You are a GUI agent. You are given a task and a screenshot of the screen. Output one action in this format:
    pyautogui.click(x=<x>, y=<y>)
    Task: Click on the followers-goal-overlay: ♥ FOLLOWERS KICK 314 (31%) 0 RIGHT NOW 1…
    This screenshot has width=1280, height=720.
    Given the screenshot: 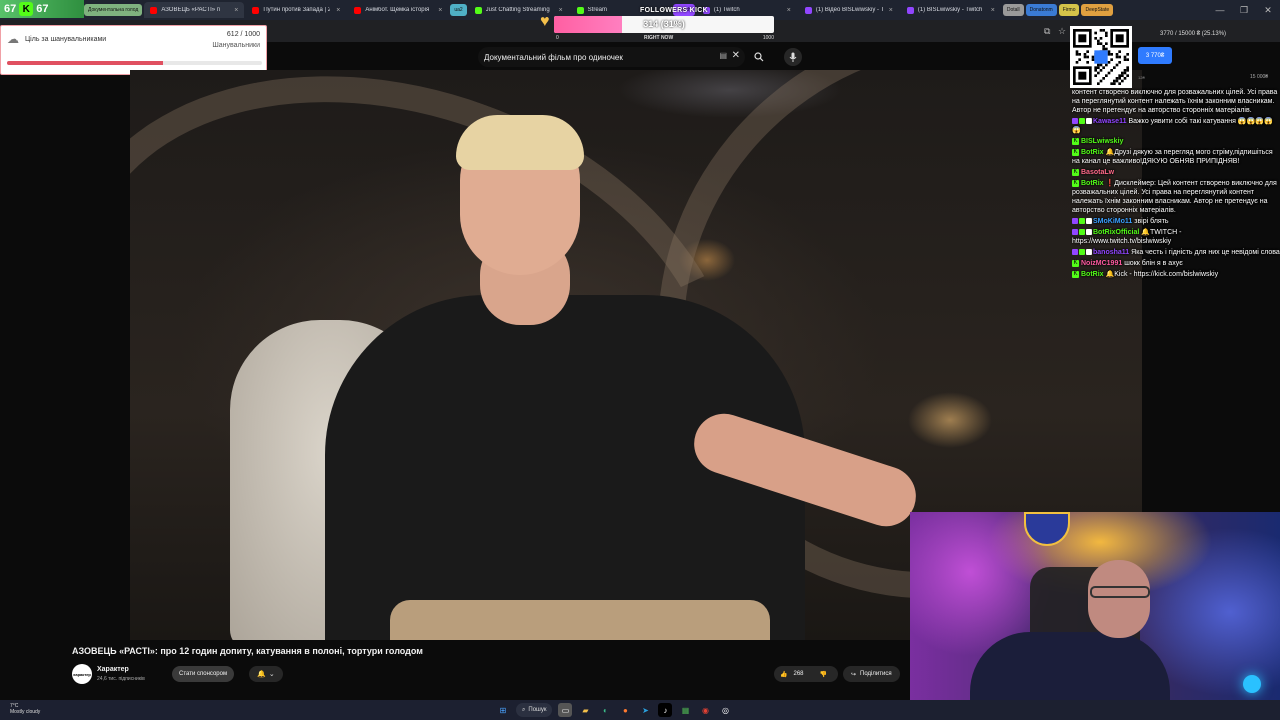 What is the action you would take?
    pyautogui.click(x=660, y=22)
    